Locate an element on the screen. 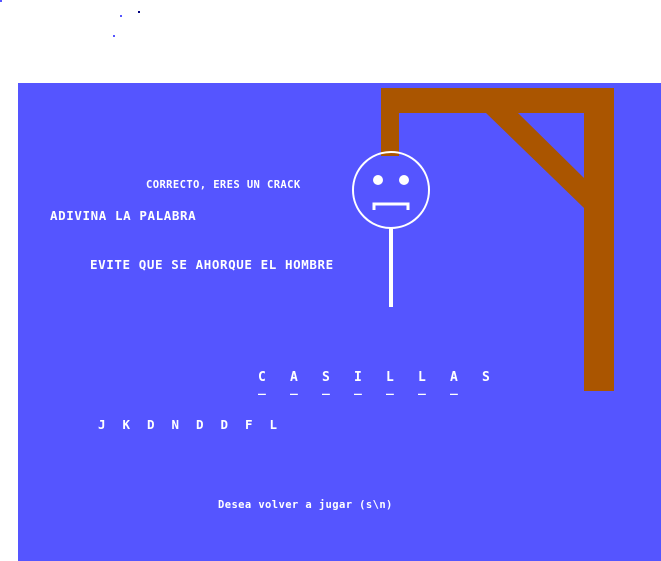 The width and height of the screenshot is (661, 561). instruction-text: EVITE QUE SE AHORQUE EL HOMBRE is located at coordinates (212, 264).